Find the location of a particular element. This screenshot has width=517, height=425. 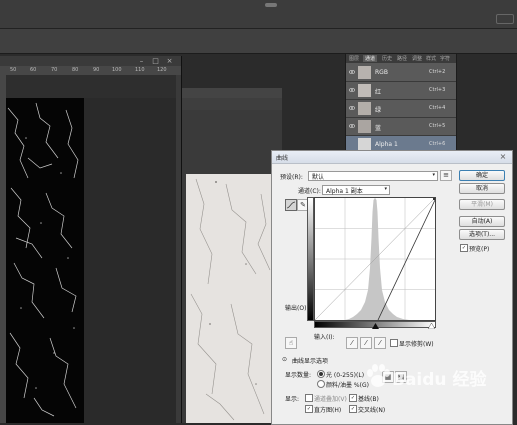

baseline-checkbox: ✓ is located at coordinates (353, 398).